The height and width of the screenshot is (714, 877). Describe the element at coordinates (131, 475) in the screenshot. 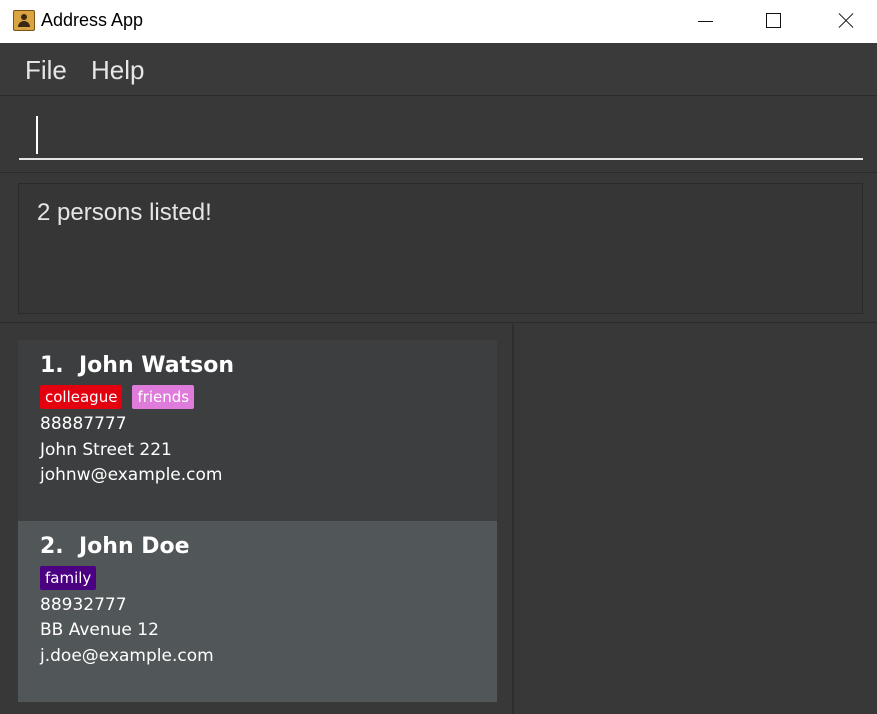

I see `person-email: johnw@example.com` at that location.